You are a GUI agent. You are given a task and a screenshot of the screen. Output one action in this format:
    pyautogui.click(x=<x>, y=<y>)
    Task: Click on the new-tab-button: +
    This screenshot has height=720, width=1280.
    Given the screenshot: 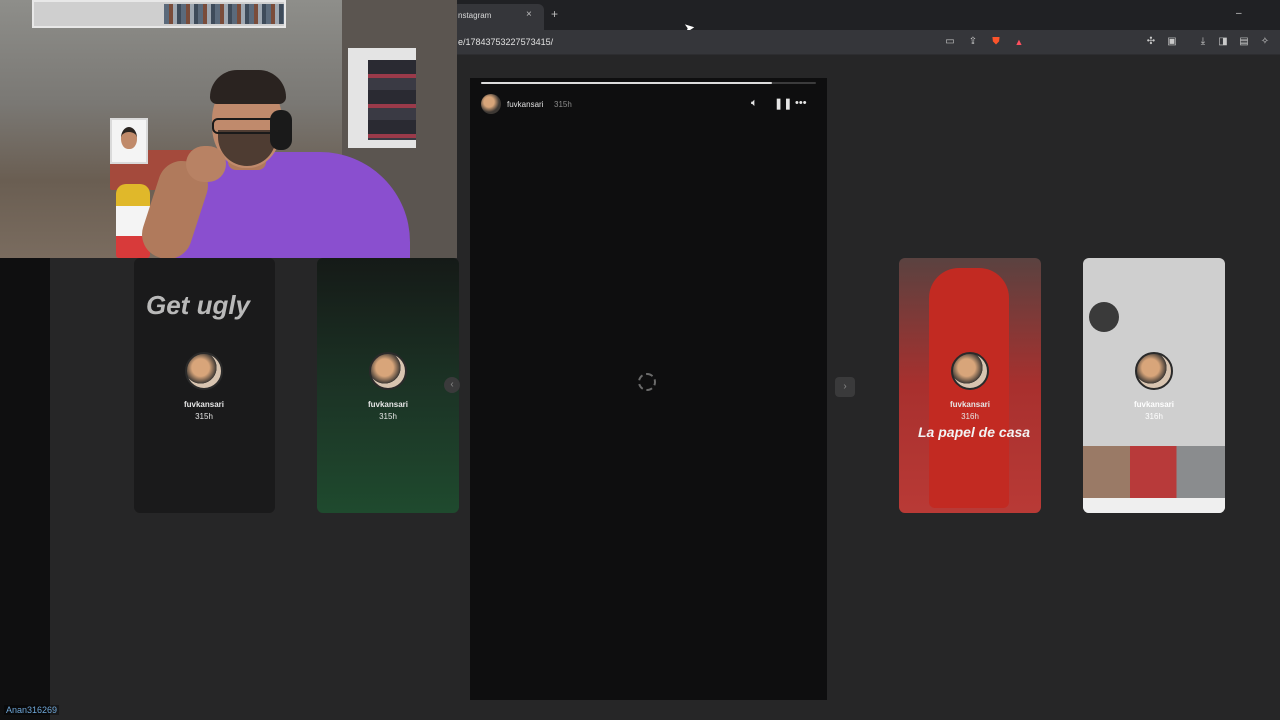 What is the action you would take?
    pyautogui.click(x=554, y=14)
    